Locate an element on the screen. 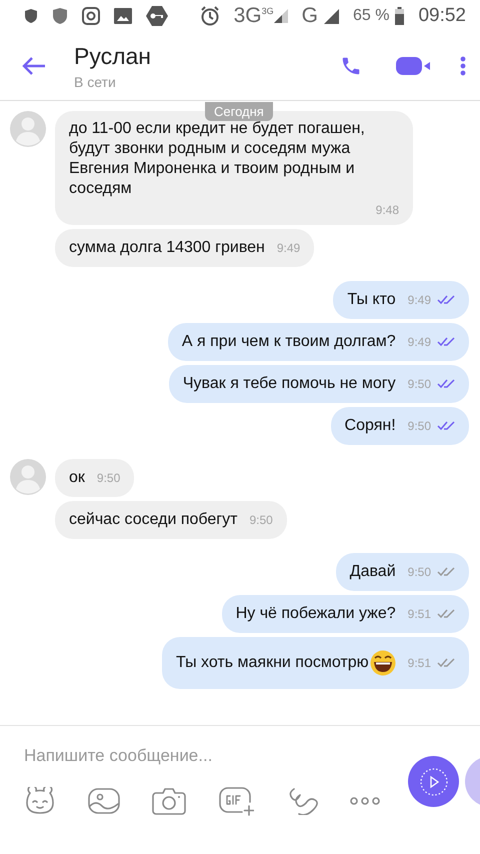  message-text: Ты кто is located at coordinates (371, 300).